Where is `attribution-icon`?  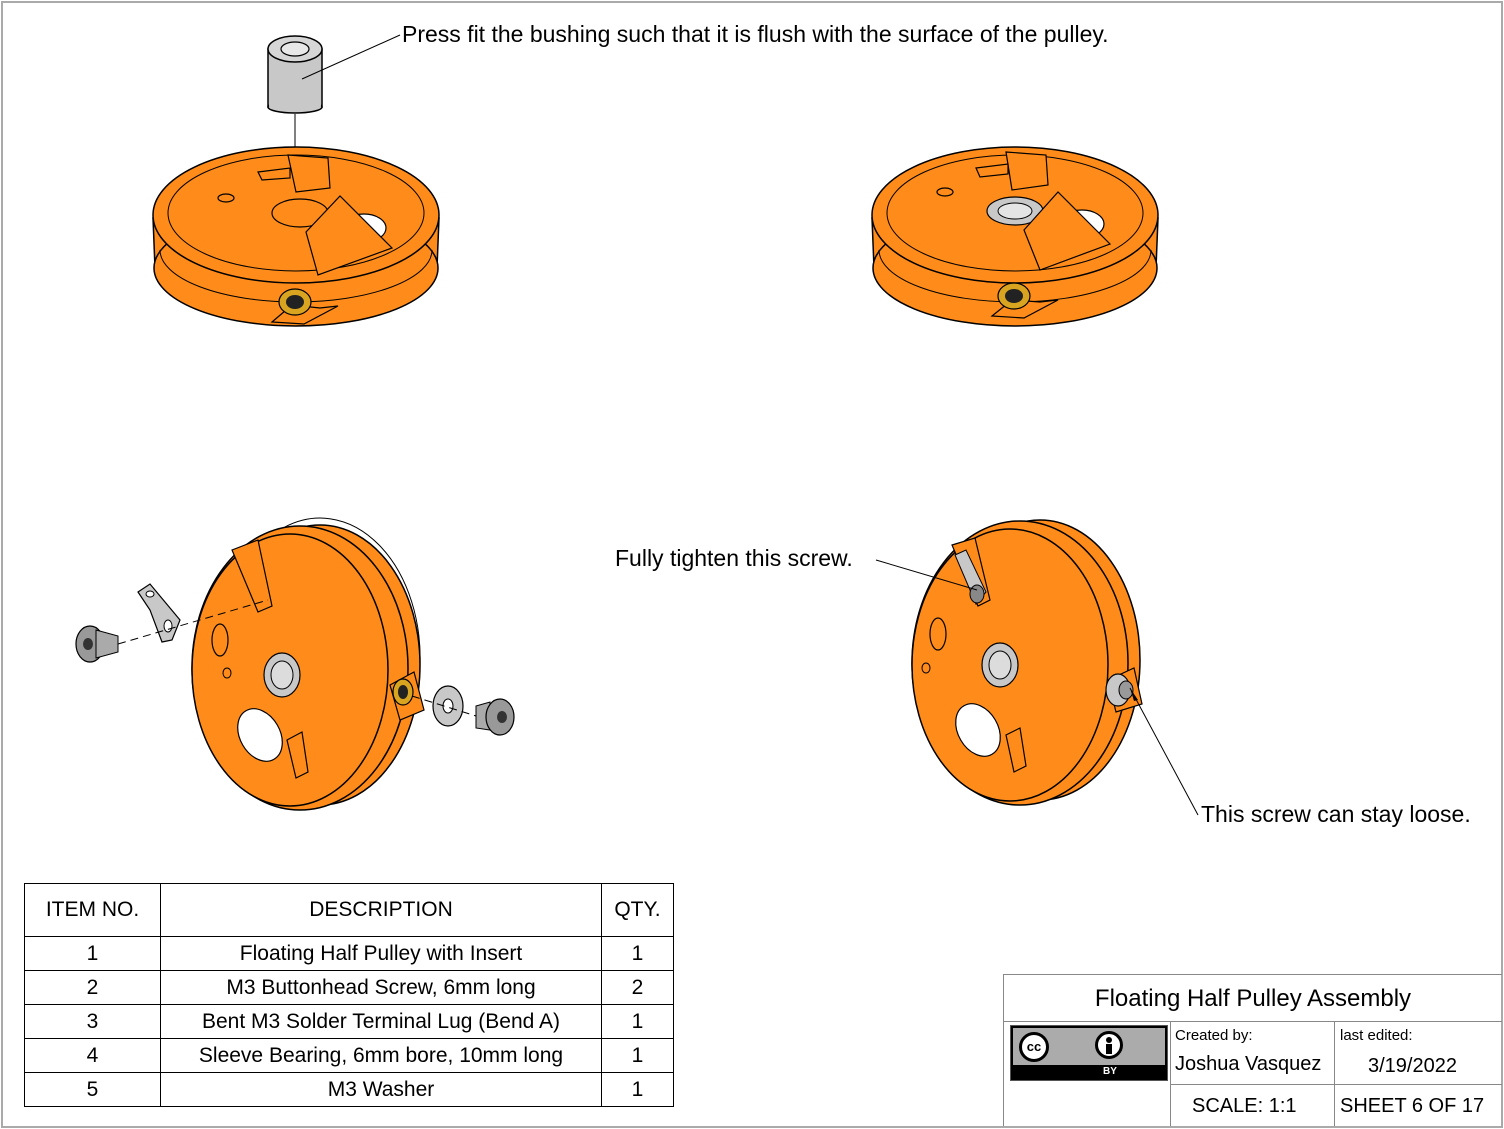
attribution-icon is located at coordinates (1109, 1045).